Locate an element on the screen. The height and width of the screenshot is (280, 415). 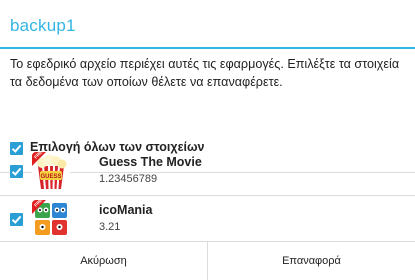
svg-text: GUESS is located at coordinates (50, 177).